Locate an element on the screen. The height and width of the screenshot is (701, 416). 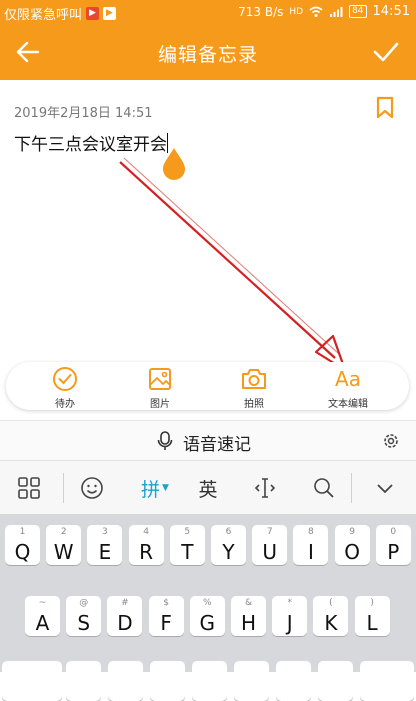
search-button is located at coordinates (324, 488).